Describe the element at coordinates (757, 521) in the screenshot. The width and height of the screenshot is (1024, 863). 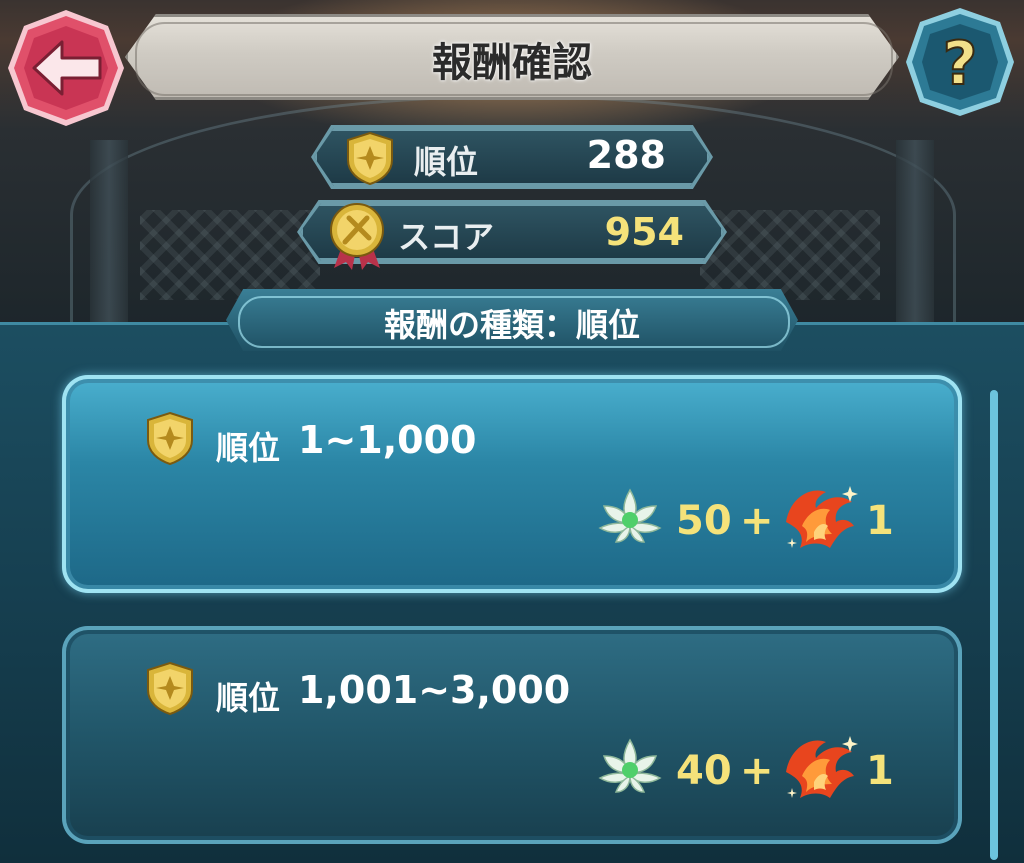
I see `reward-card-1-plus: +` at that location.